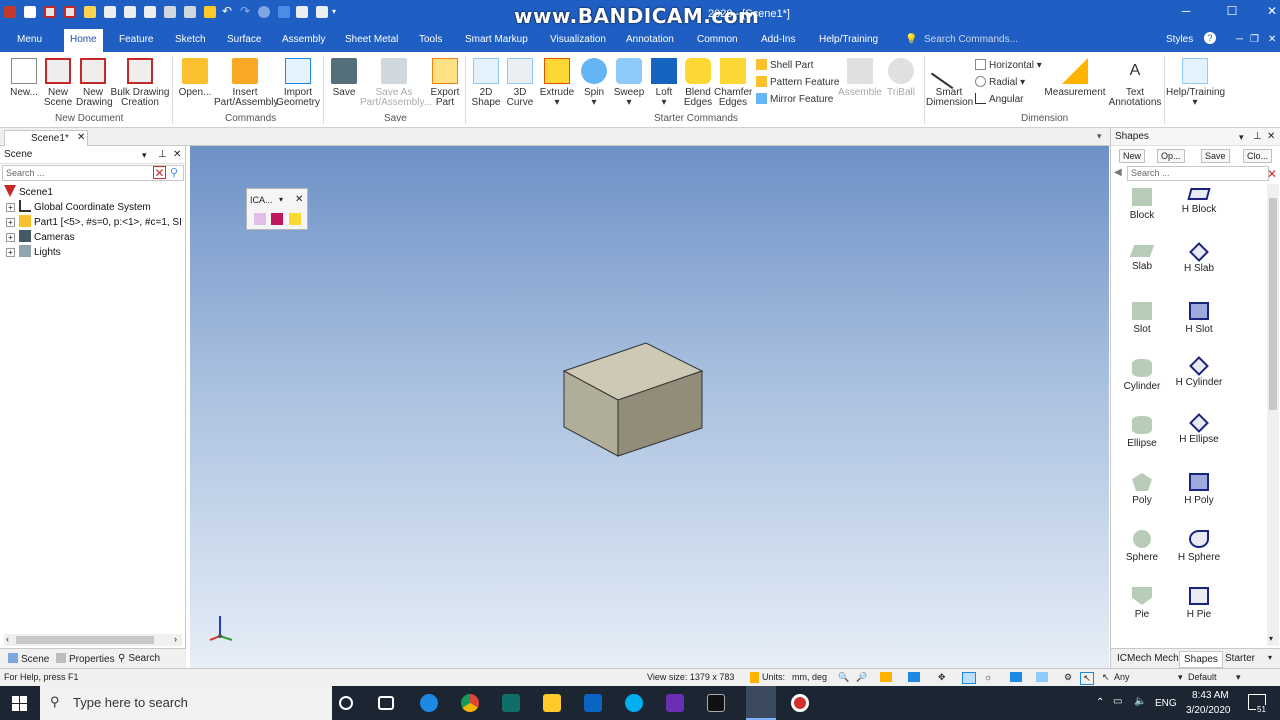  I want to click on copy-icon, so click(190, 12).